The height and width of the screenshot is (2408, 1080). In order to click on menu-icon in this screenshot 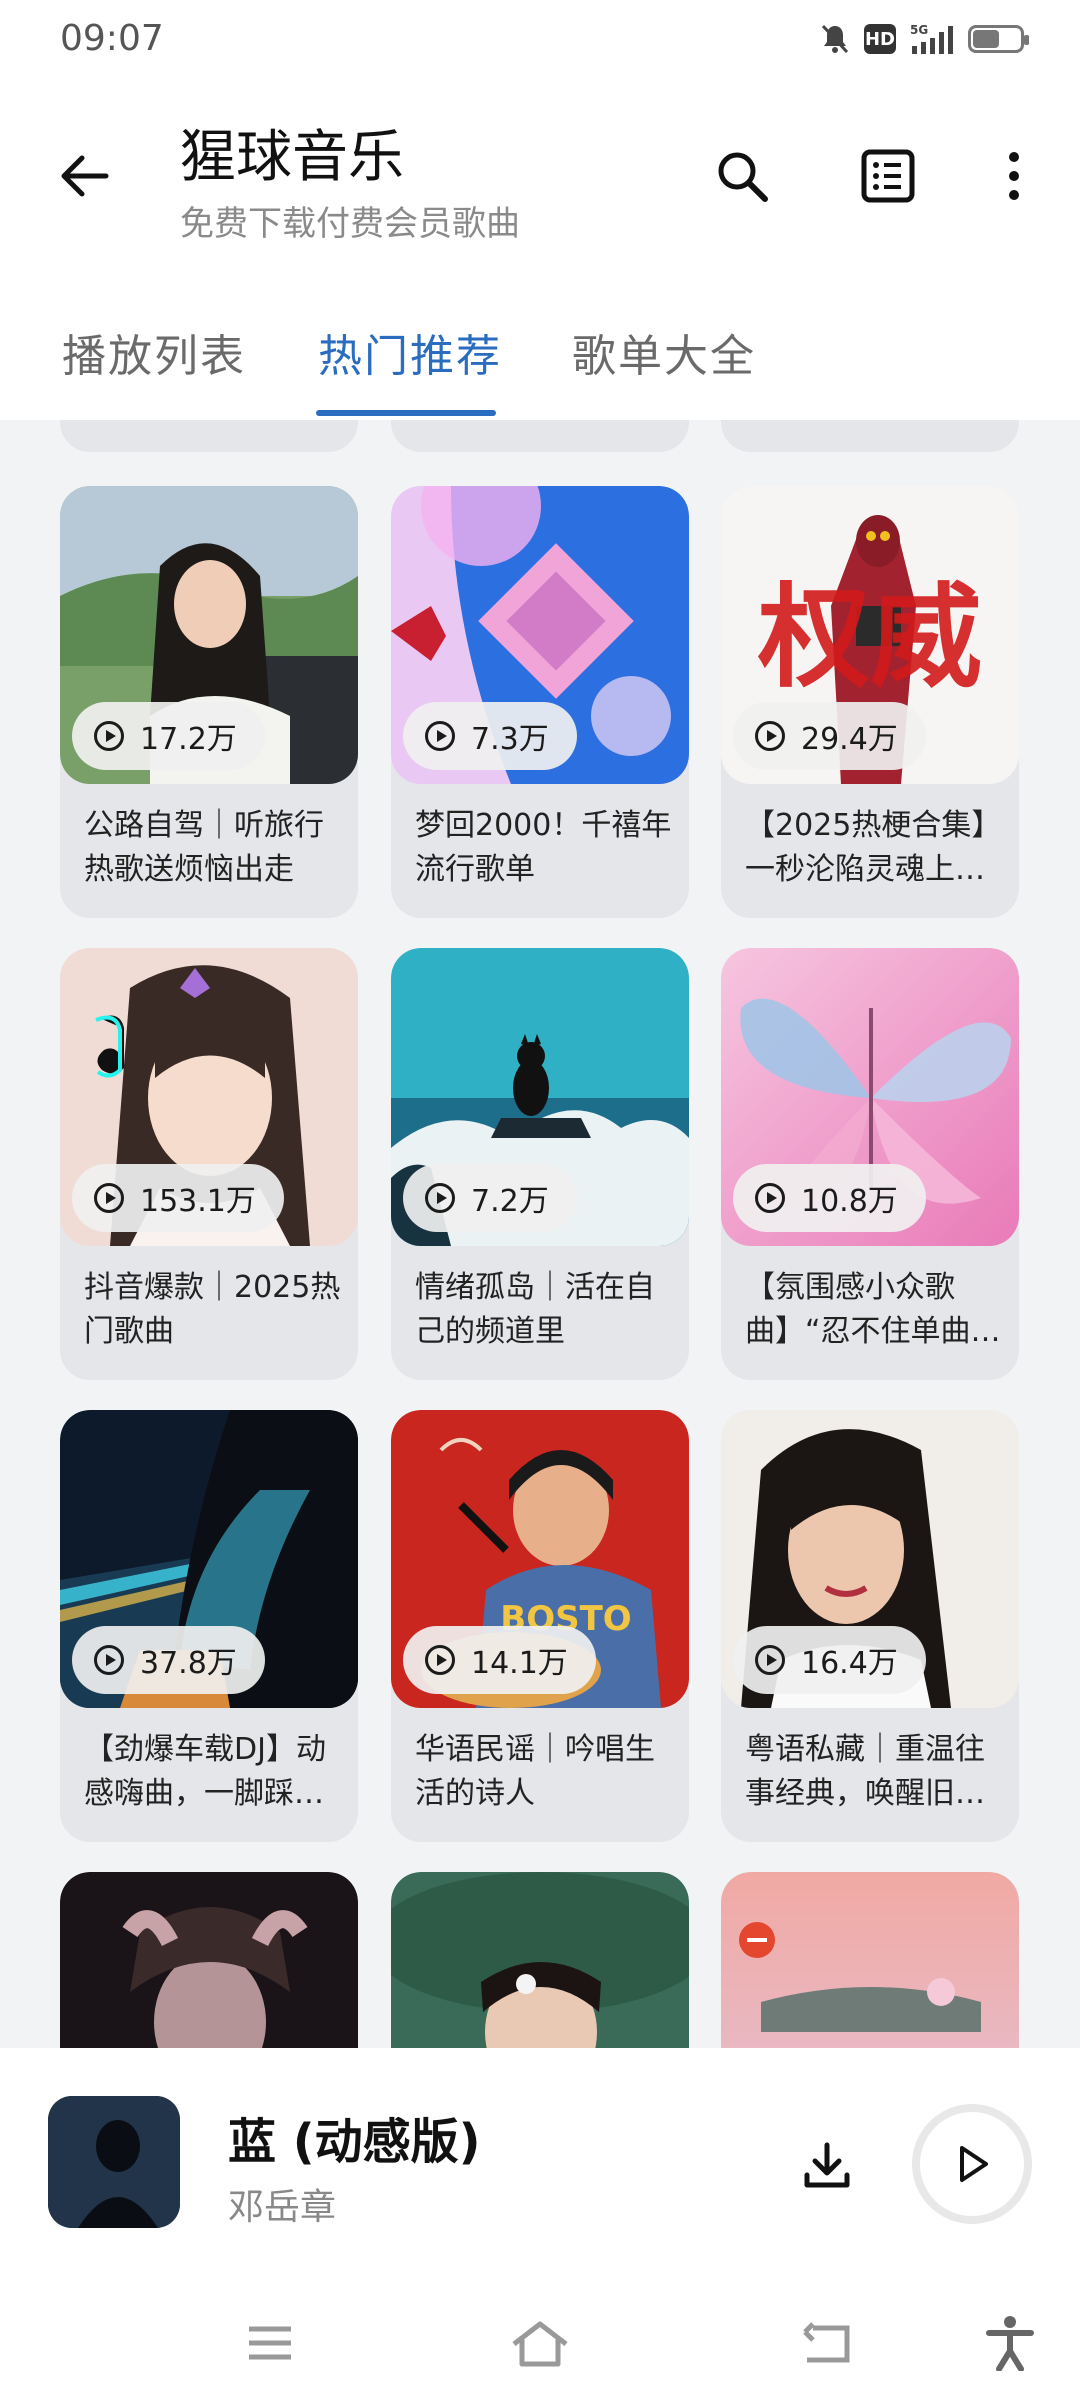, I will do `click(270, 2343)`.